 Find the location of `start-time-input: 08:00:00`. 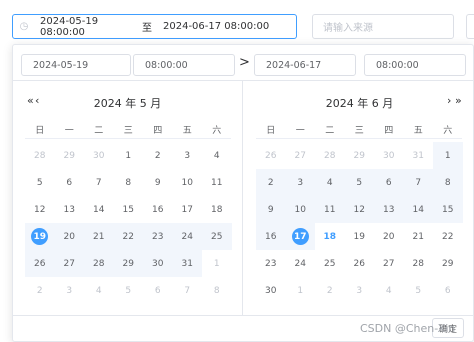

start-time-input: 08:00:00 is located at coordinates (184, 65).